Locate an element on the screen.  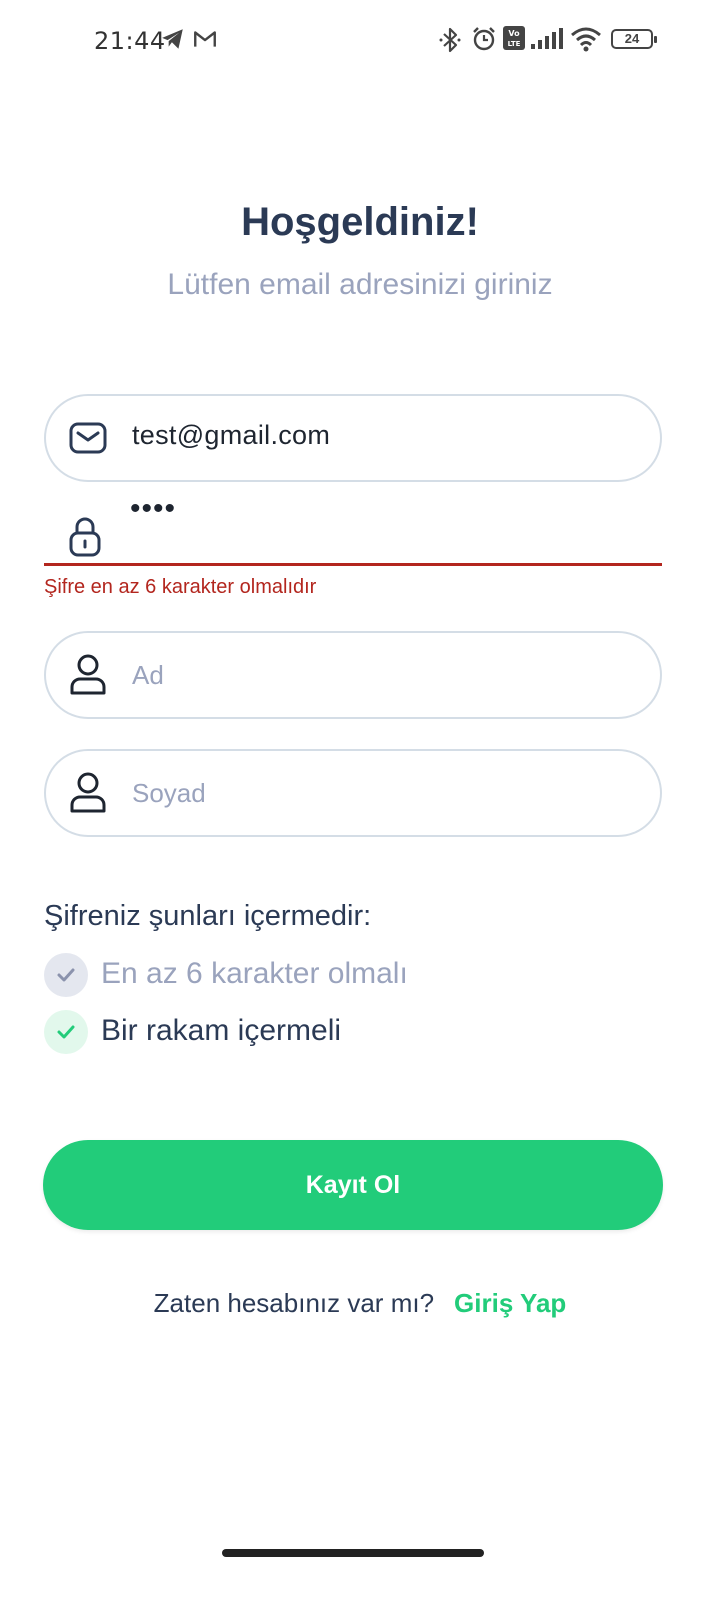
mail-icon is located at coordinates (88, 438).